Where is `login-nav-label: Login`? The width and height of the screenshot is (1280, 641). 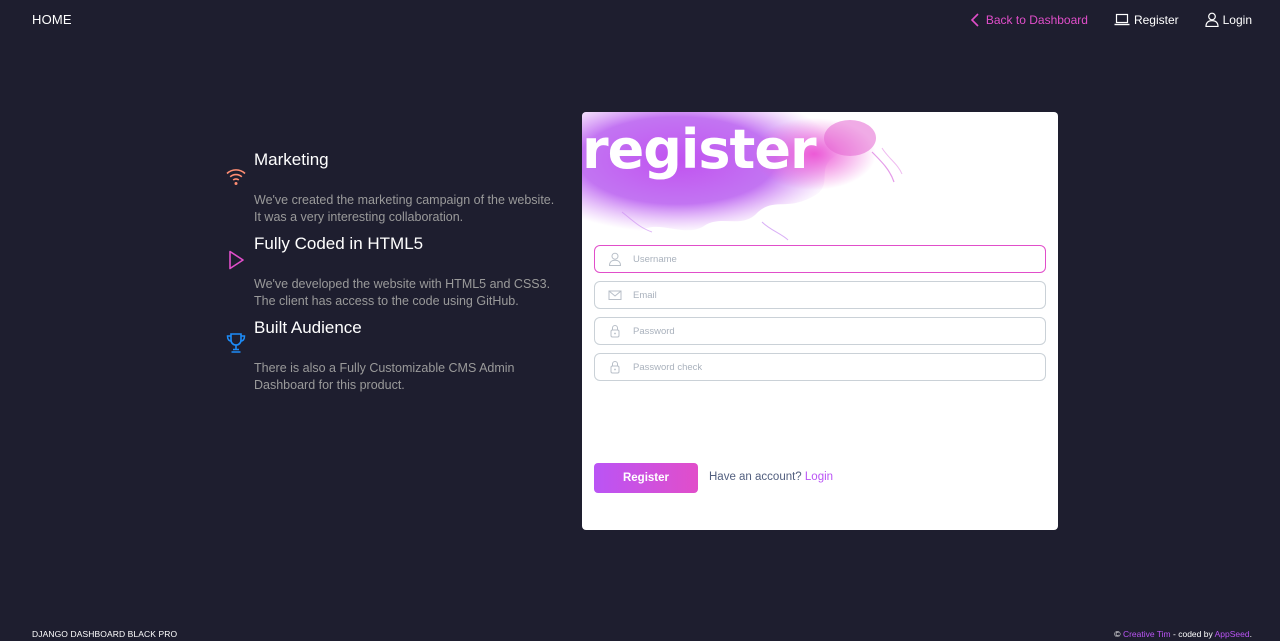
login-nav-label: Login is located at coordinates (1237, 19).